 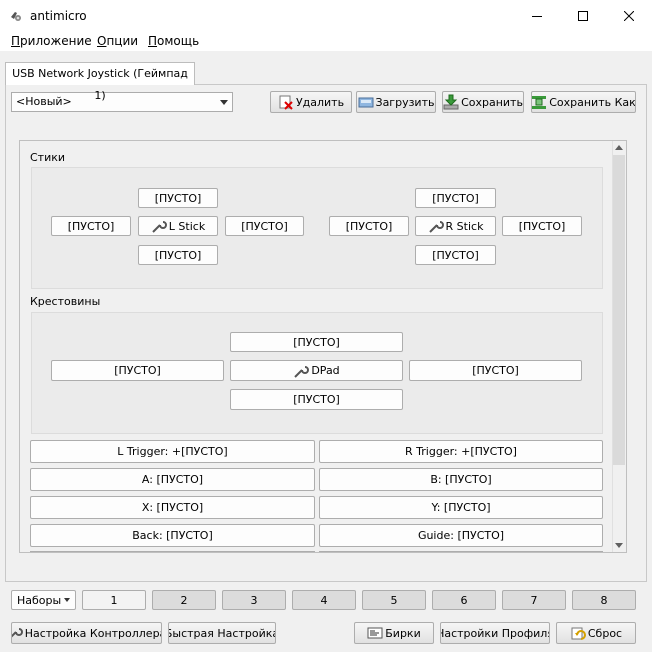 I want to click on minimize-button, so click(x=537, y=16).